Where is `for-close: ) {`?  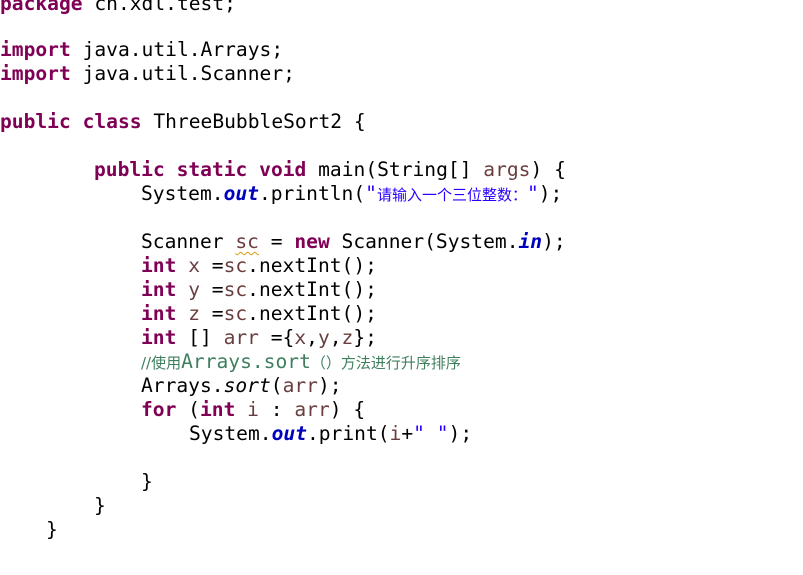
for-close: ) { is located at coordinates (347, 409).